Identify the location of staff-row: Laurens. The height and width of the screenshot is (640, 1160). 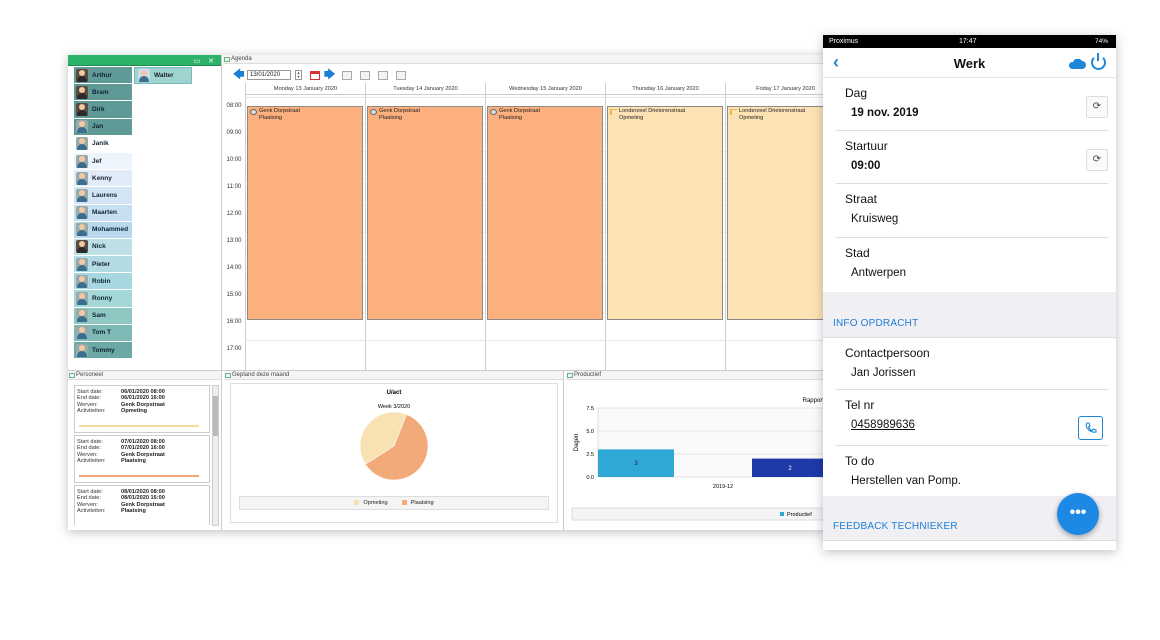
(103, 196).